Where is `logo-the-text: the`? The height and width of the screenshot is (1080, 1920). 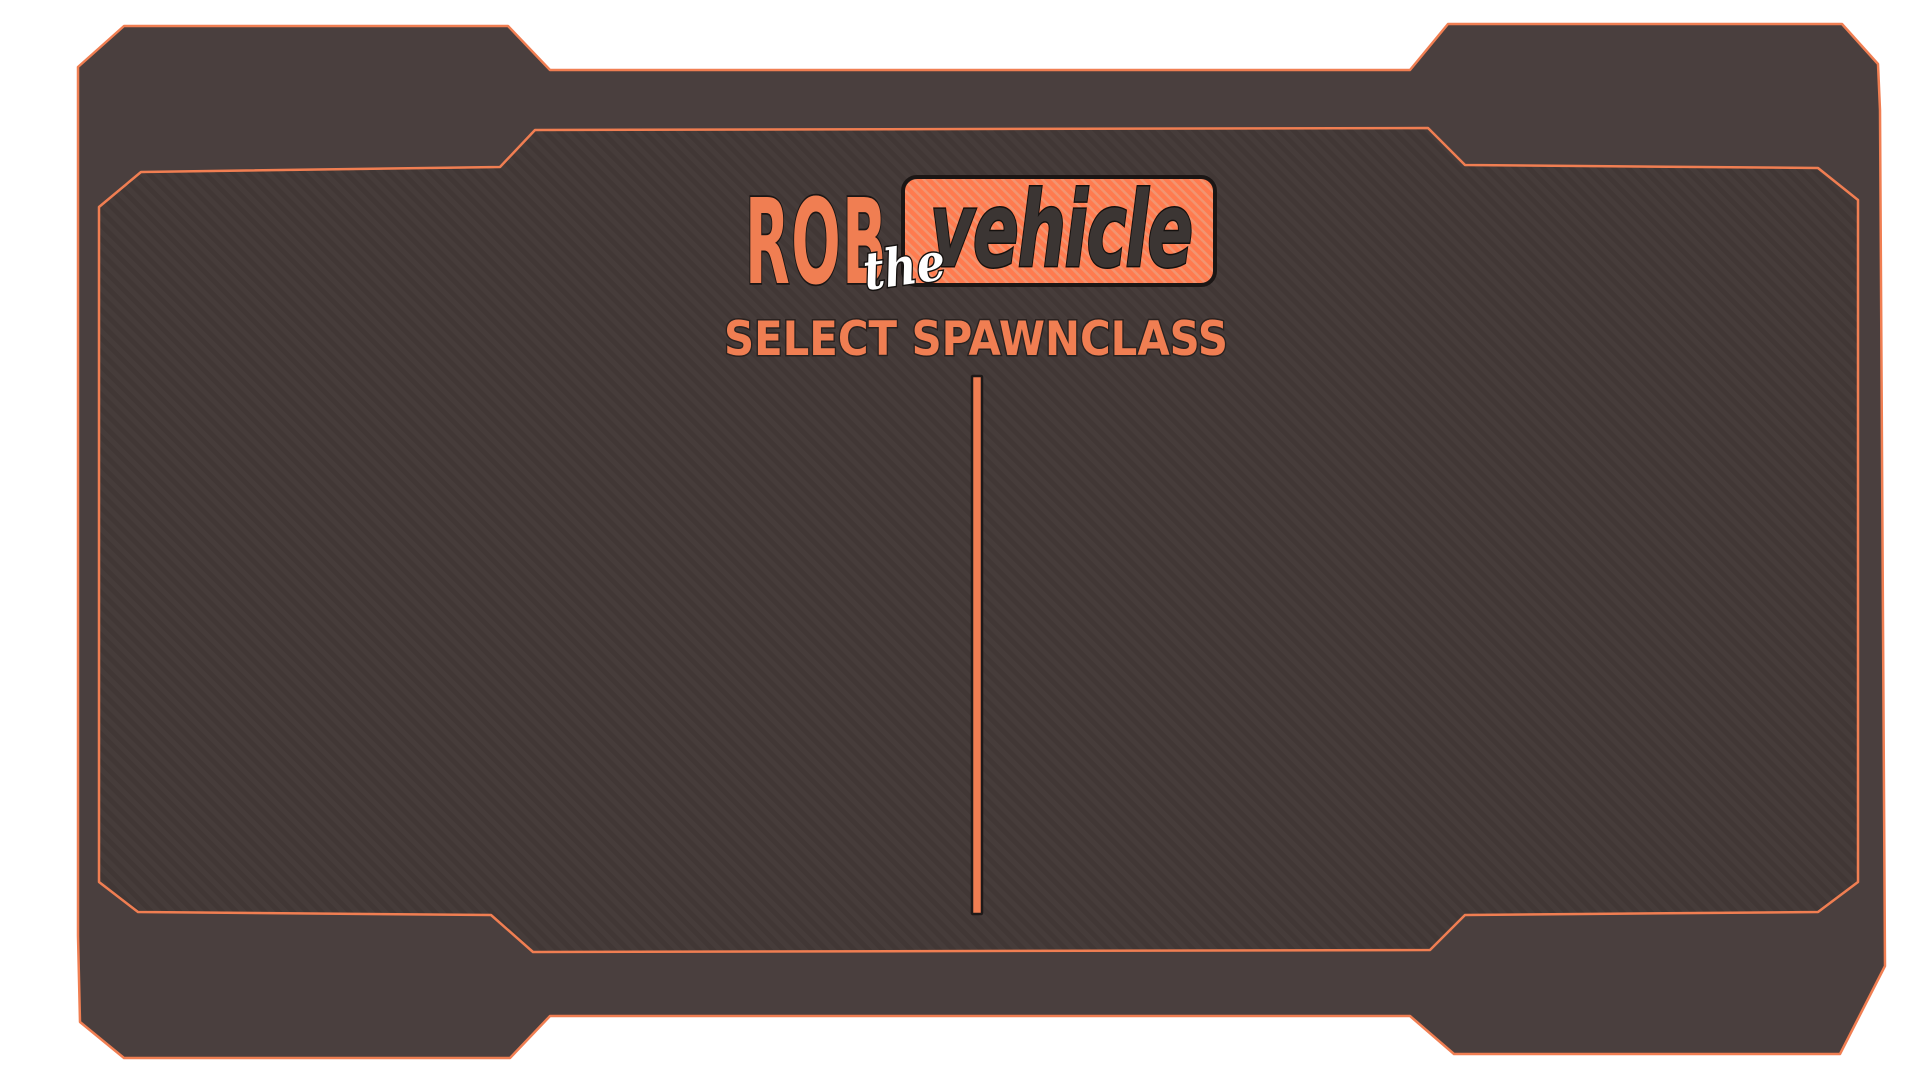
logo-the-text: the is located at coordinates (904, 267).